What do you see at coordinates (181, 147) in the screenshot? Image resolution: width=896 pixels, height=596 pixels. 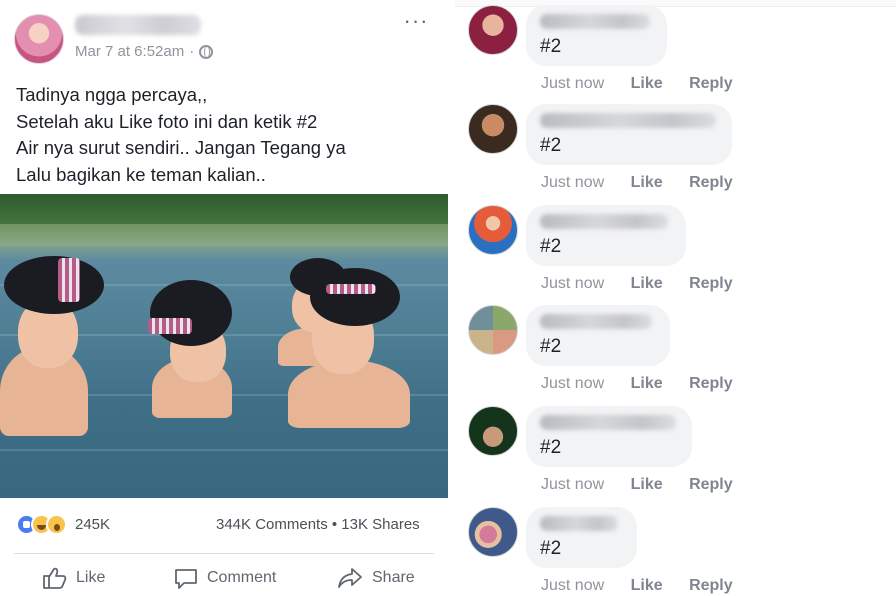 I see `post-text-line: Air nya surut sendiri.. Jangan Tegang ya` at bounding box center [181, 147].